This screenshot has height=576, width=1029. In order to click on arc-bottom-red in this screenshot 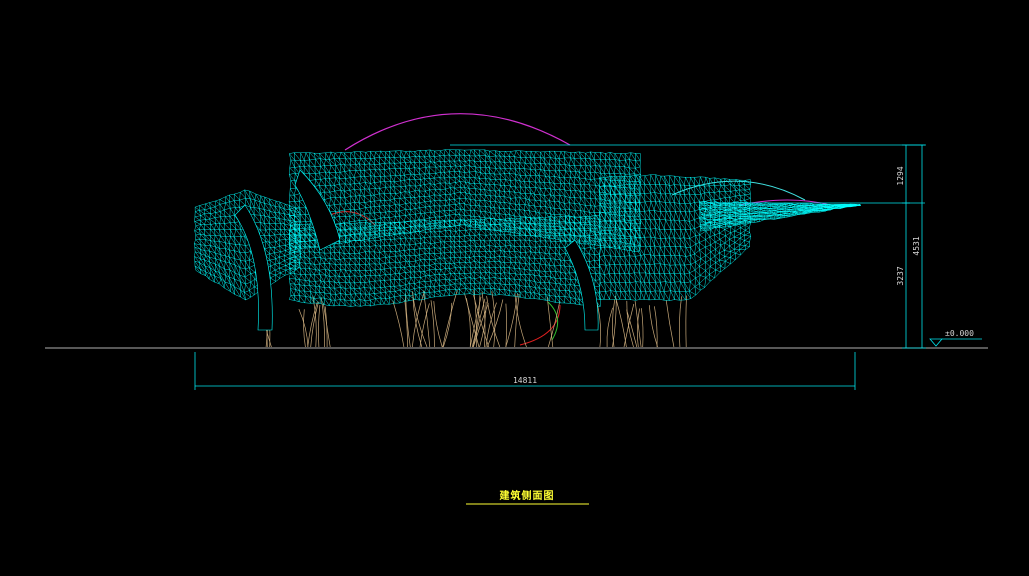, I will do `click(540, 325)`.